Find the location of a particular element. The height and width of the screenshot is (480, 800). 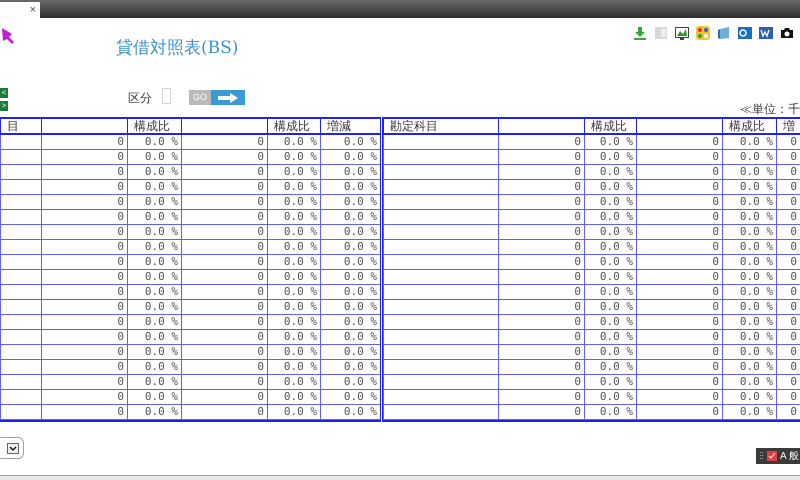

close-icon: × is located at coordinates (33, 10).